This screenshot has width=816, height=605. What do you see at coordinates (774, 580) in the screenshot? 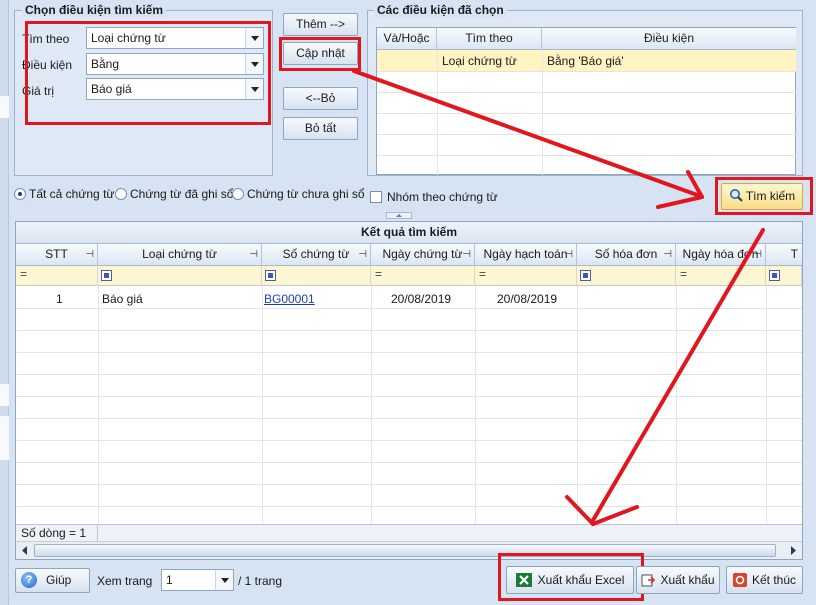
I see `finish-label: Kết thúc` at bounding box center [774, 580].